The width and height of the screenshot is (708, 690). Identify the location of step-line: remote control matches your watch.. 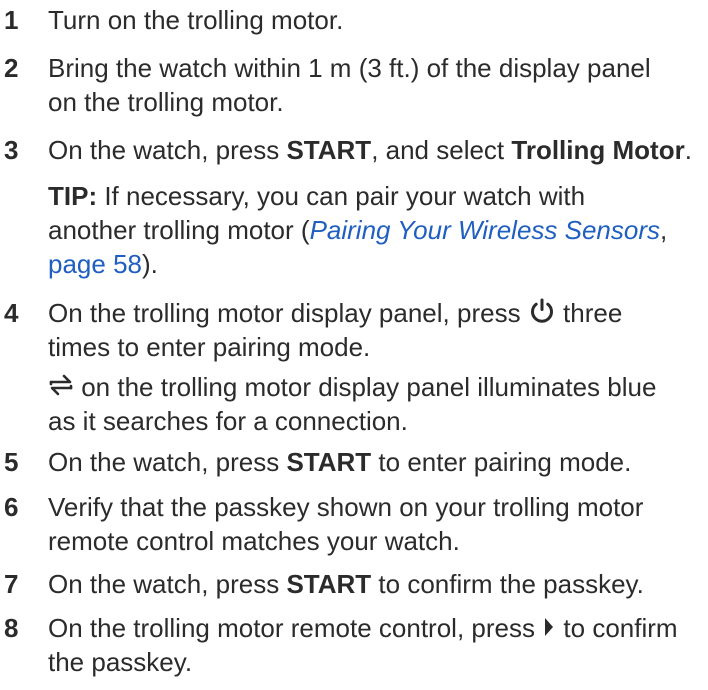
(254, 541).